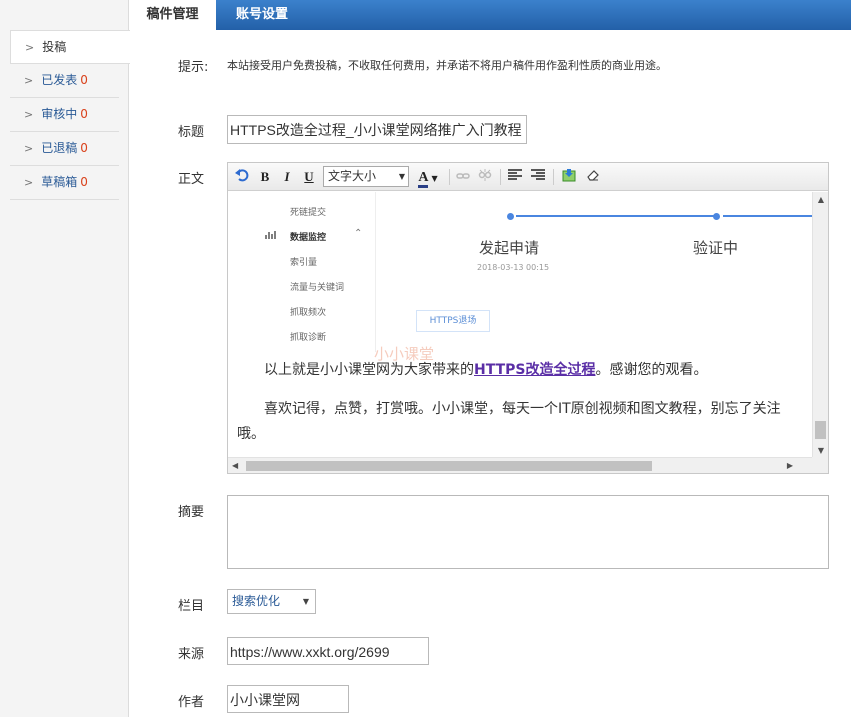 The image size is (851, 717). I want to click on paragraph-1-tail: 。感谢您的观看。, so click(651, 370).